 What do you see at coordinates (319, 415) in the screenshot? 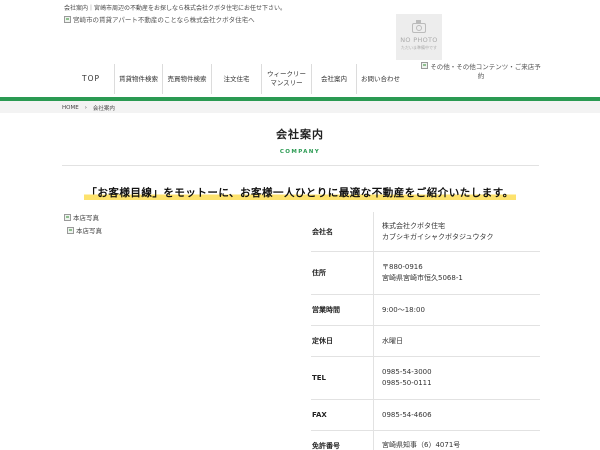
I see `info-label: FAX` at bounding box center [319, 415].